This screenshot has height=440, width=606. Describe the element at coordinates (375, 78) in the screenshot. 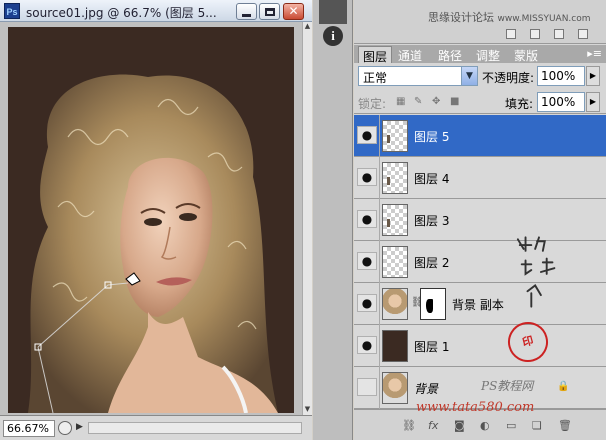

I see `blend-mode-value: 正常` at that location.